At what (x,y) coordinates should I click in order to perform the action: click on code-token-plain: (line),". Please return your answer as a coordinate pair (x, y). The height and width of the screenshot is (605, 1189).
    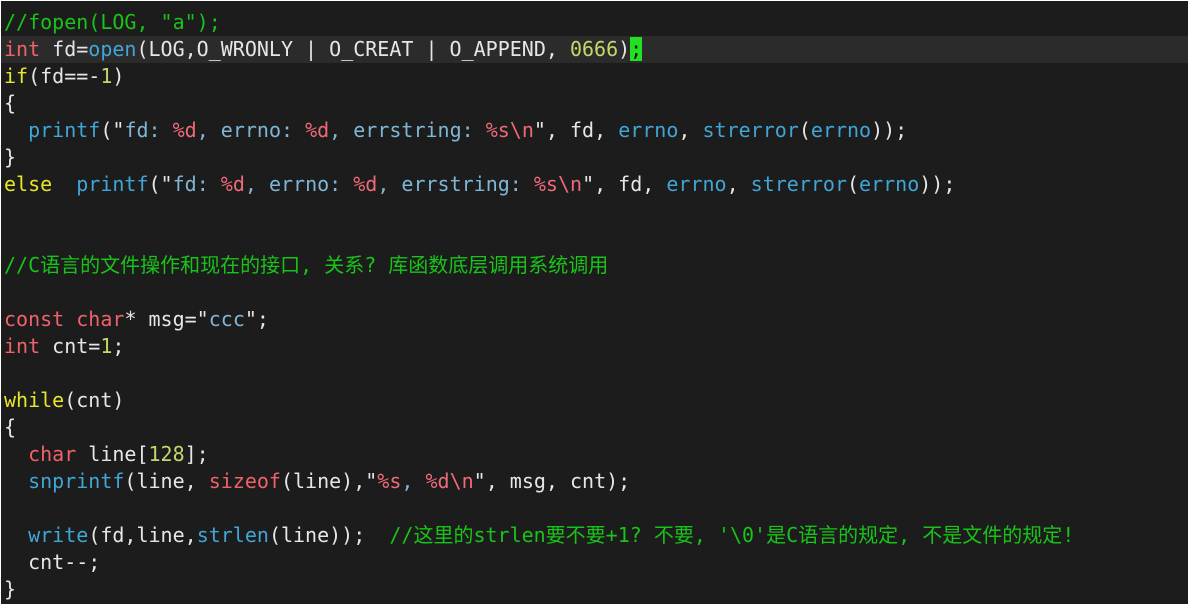
    Looking at the image, I should click on (329, 481).